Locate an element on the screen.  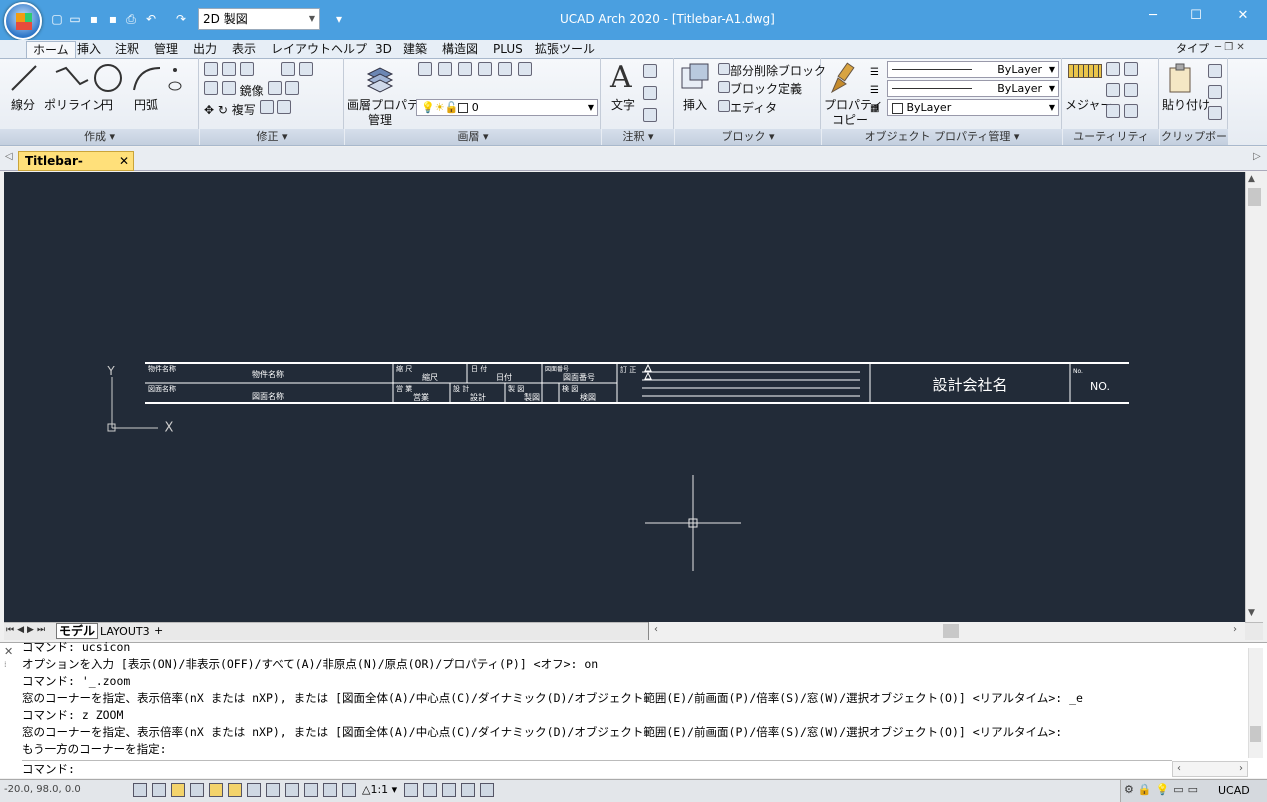
scroll-thumb is located at coordinates (1254, 197).